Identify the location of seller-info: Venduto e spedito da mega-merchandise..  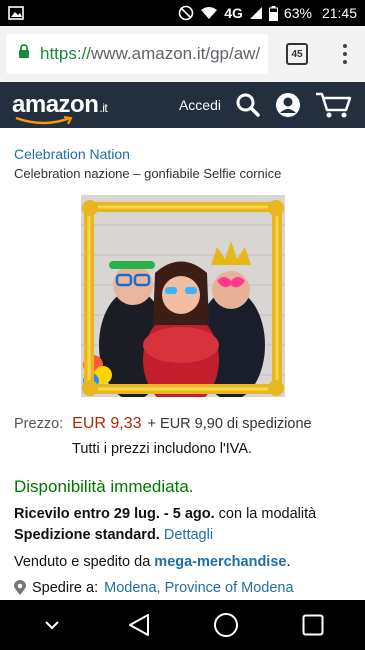
(182, 562).